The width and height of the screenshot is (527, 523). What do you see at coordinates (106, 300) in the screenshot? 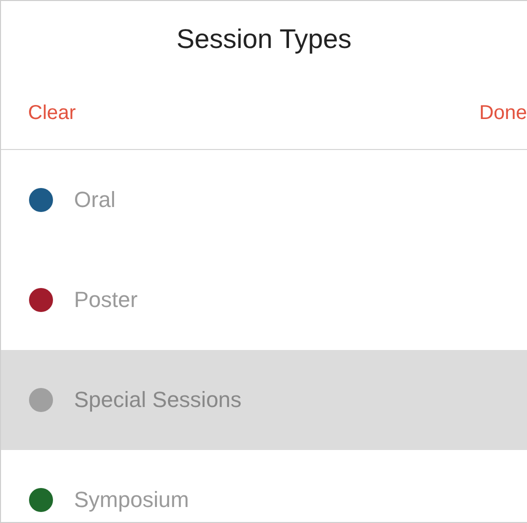
I see `session-type-label: Poster` at bounding box center [106, 300].